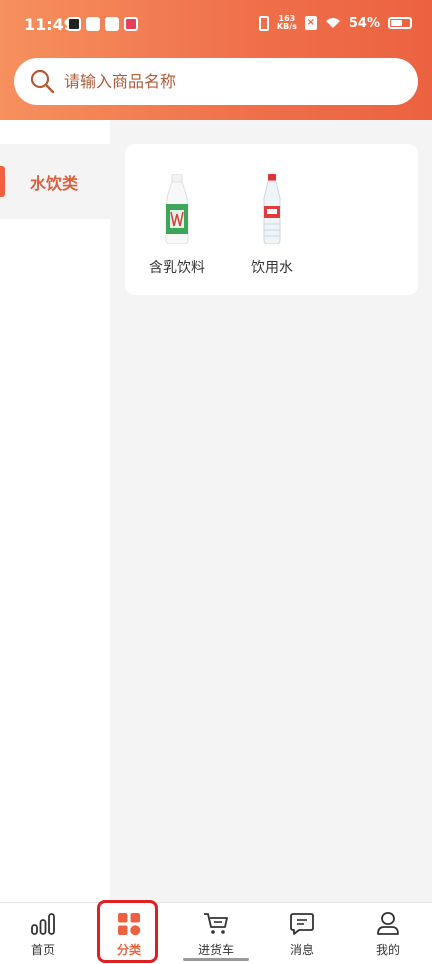  I want to click on message-icon, so click(302, 924).